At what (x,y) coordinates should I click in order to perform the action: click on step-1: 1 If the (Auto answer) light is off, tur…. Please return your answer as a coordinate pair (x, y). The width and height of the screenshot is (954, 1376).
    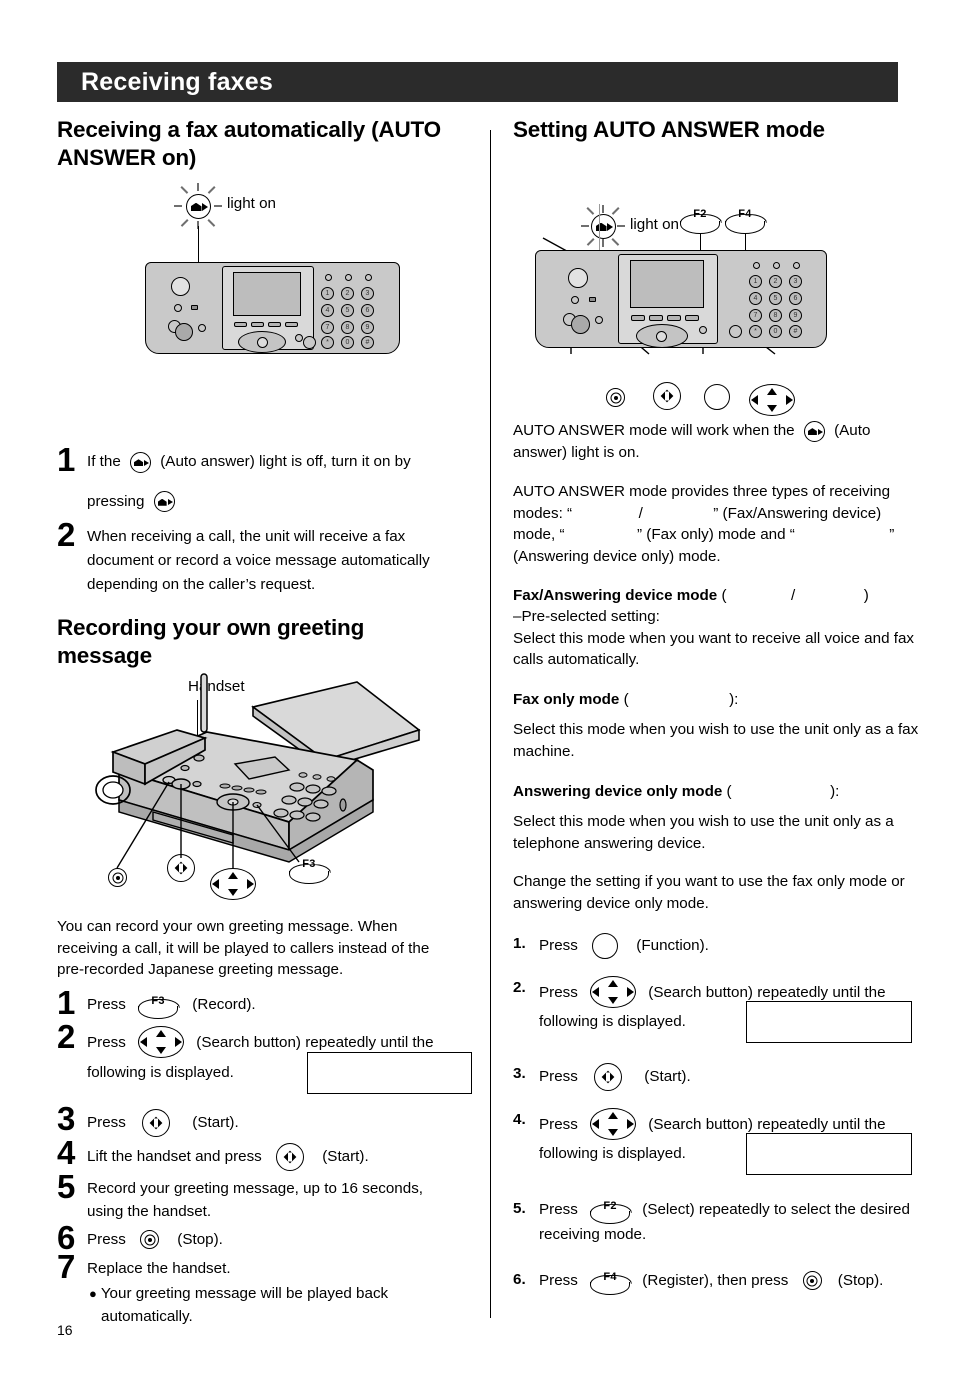
    Looking at the image, I should click on (257, 478).